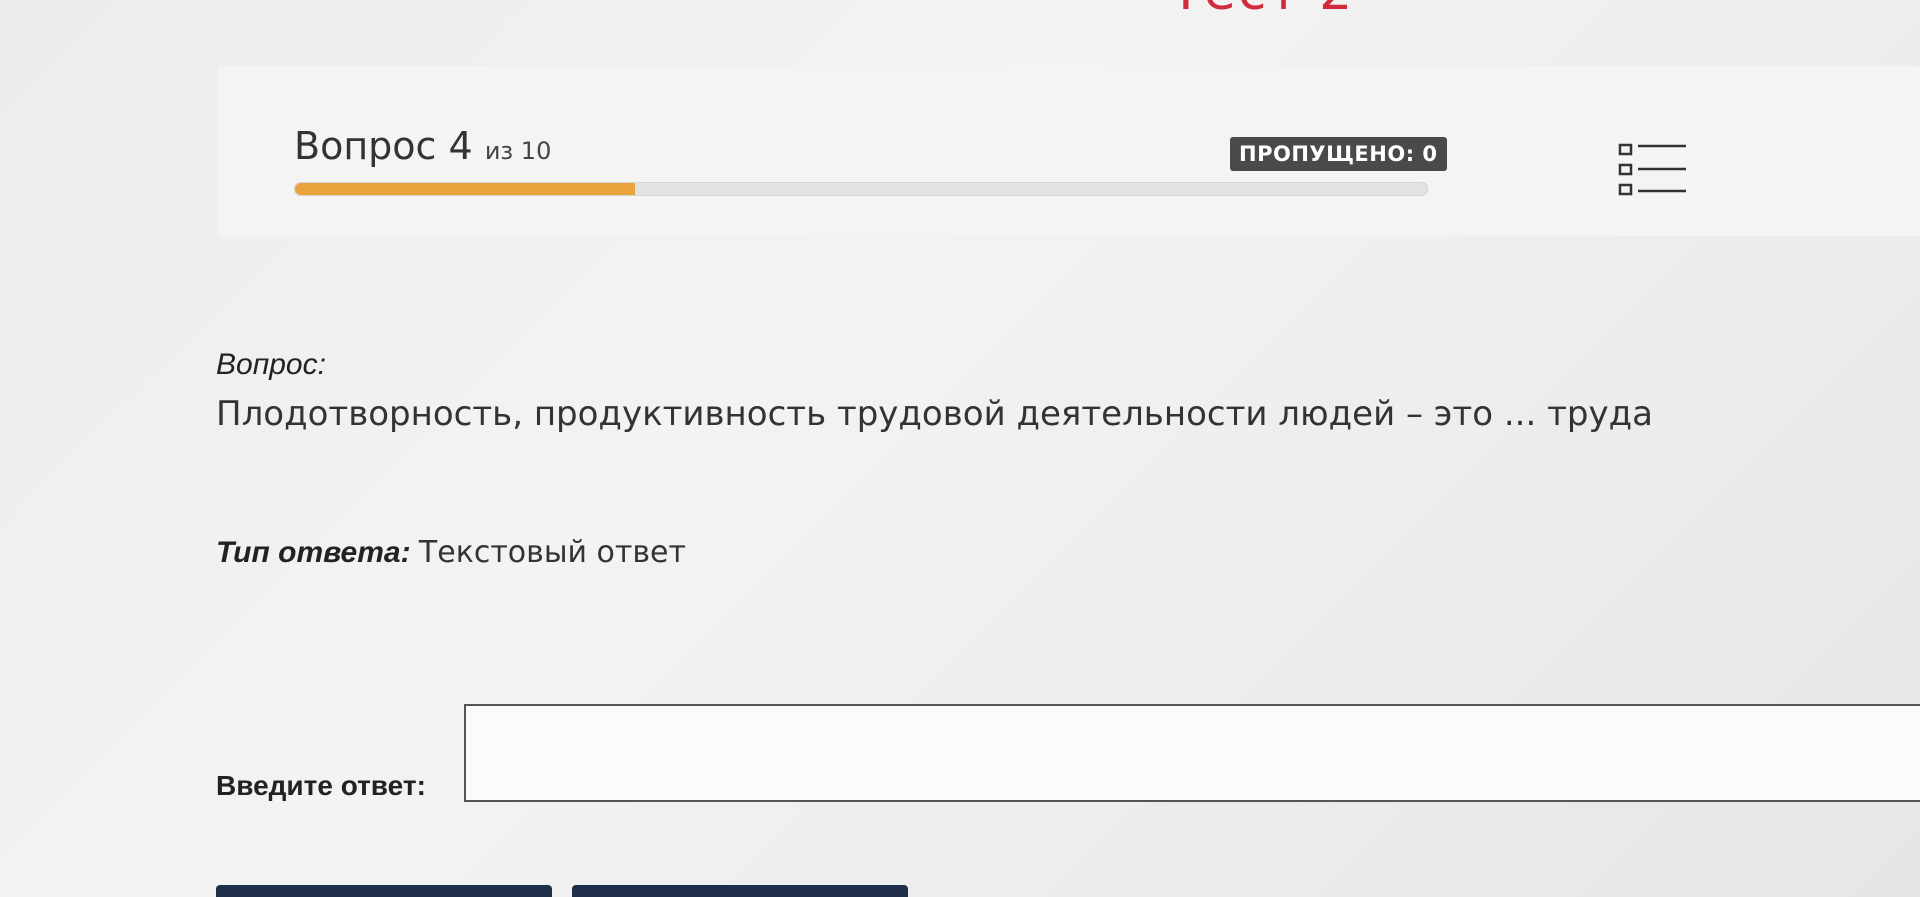 This screenshot has height=897, width=1920. I want to click on question-counter-total: из 10, so click(518, 151).